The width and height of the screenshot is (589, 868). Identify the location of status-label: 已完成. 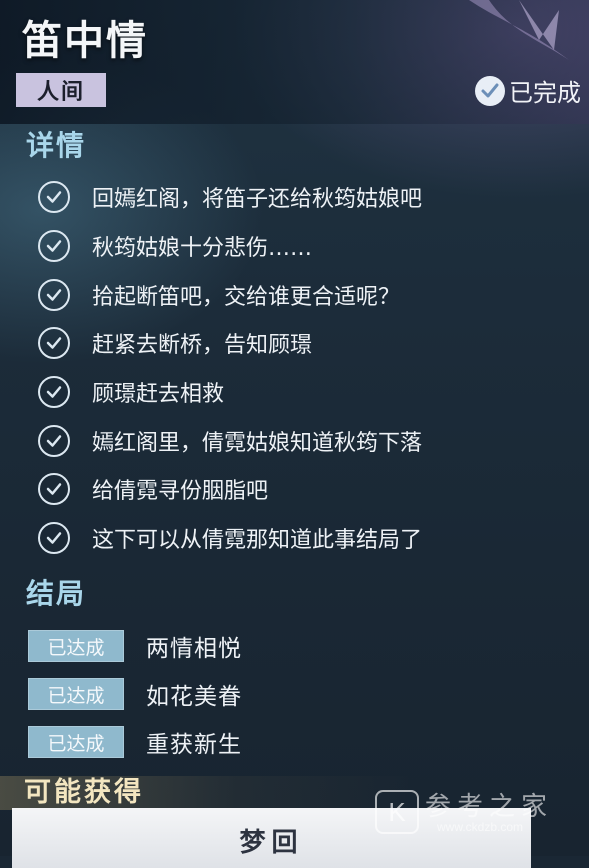
(545, 93).